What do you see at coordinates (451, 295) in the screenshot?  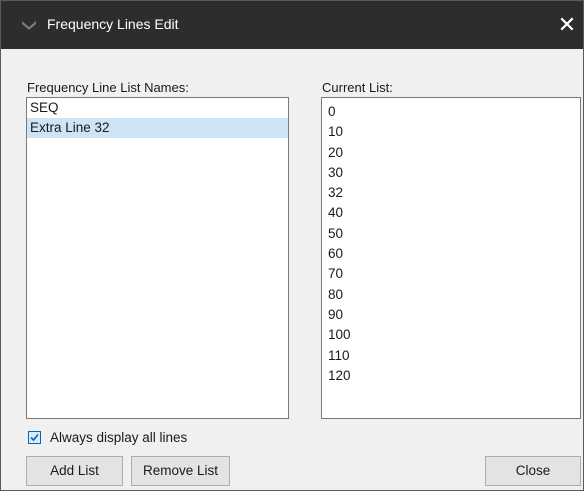 I see `list-value: 80` at bounding box center [451, 295].